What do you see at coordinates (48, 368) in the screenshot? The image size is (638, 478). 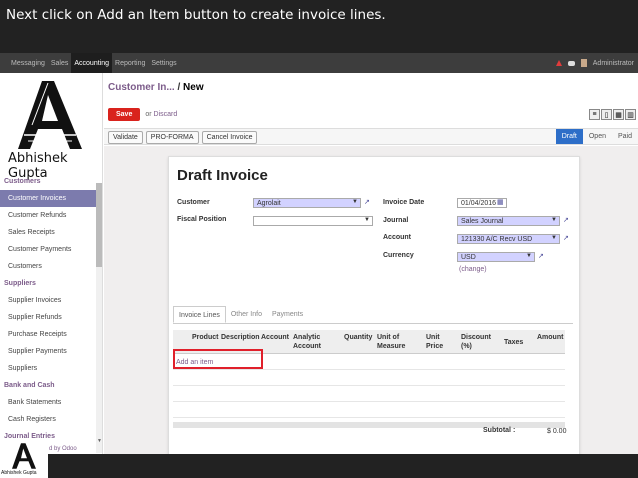 I see `sidebar-item-suppliers: Suppliers` at bounding box center [48, 368].